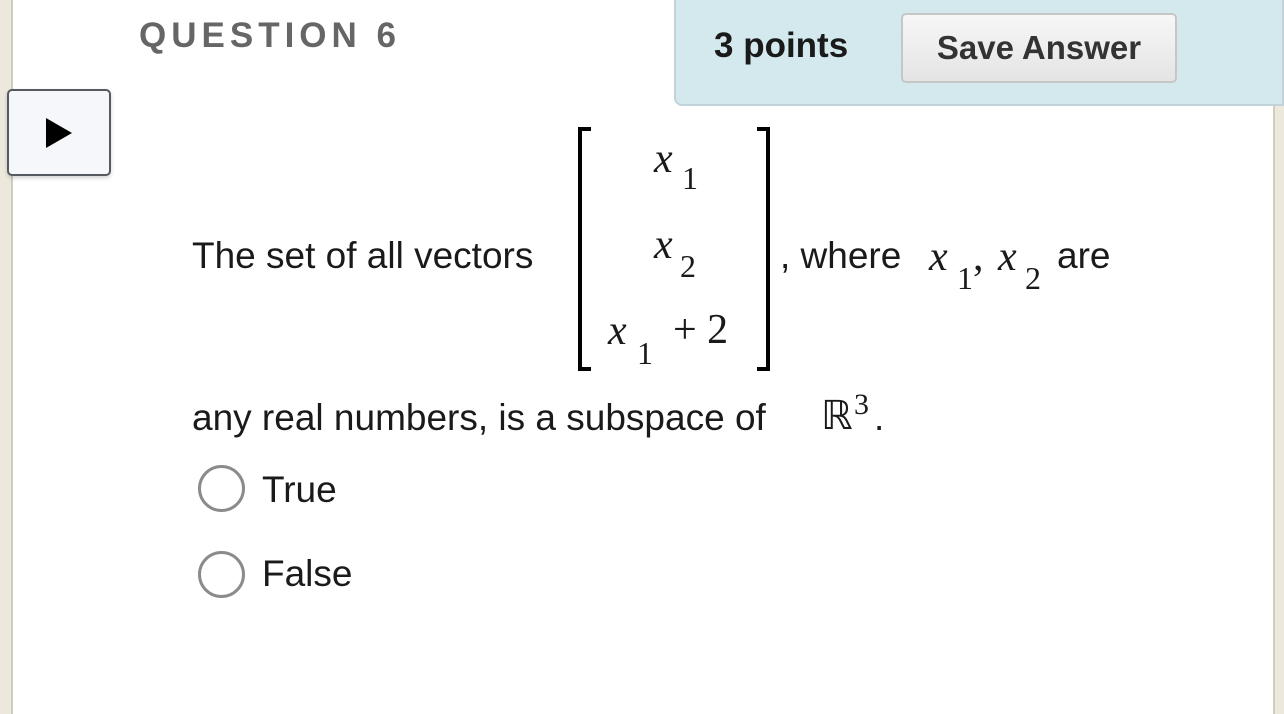  I want to click on prompt-text-are: are, so click(1084, 255).